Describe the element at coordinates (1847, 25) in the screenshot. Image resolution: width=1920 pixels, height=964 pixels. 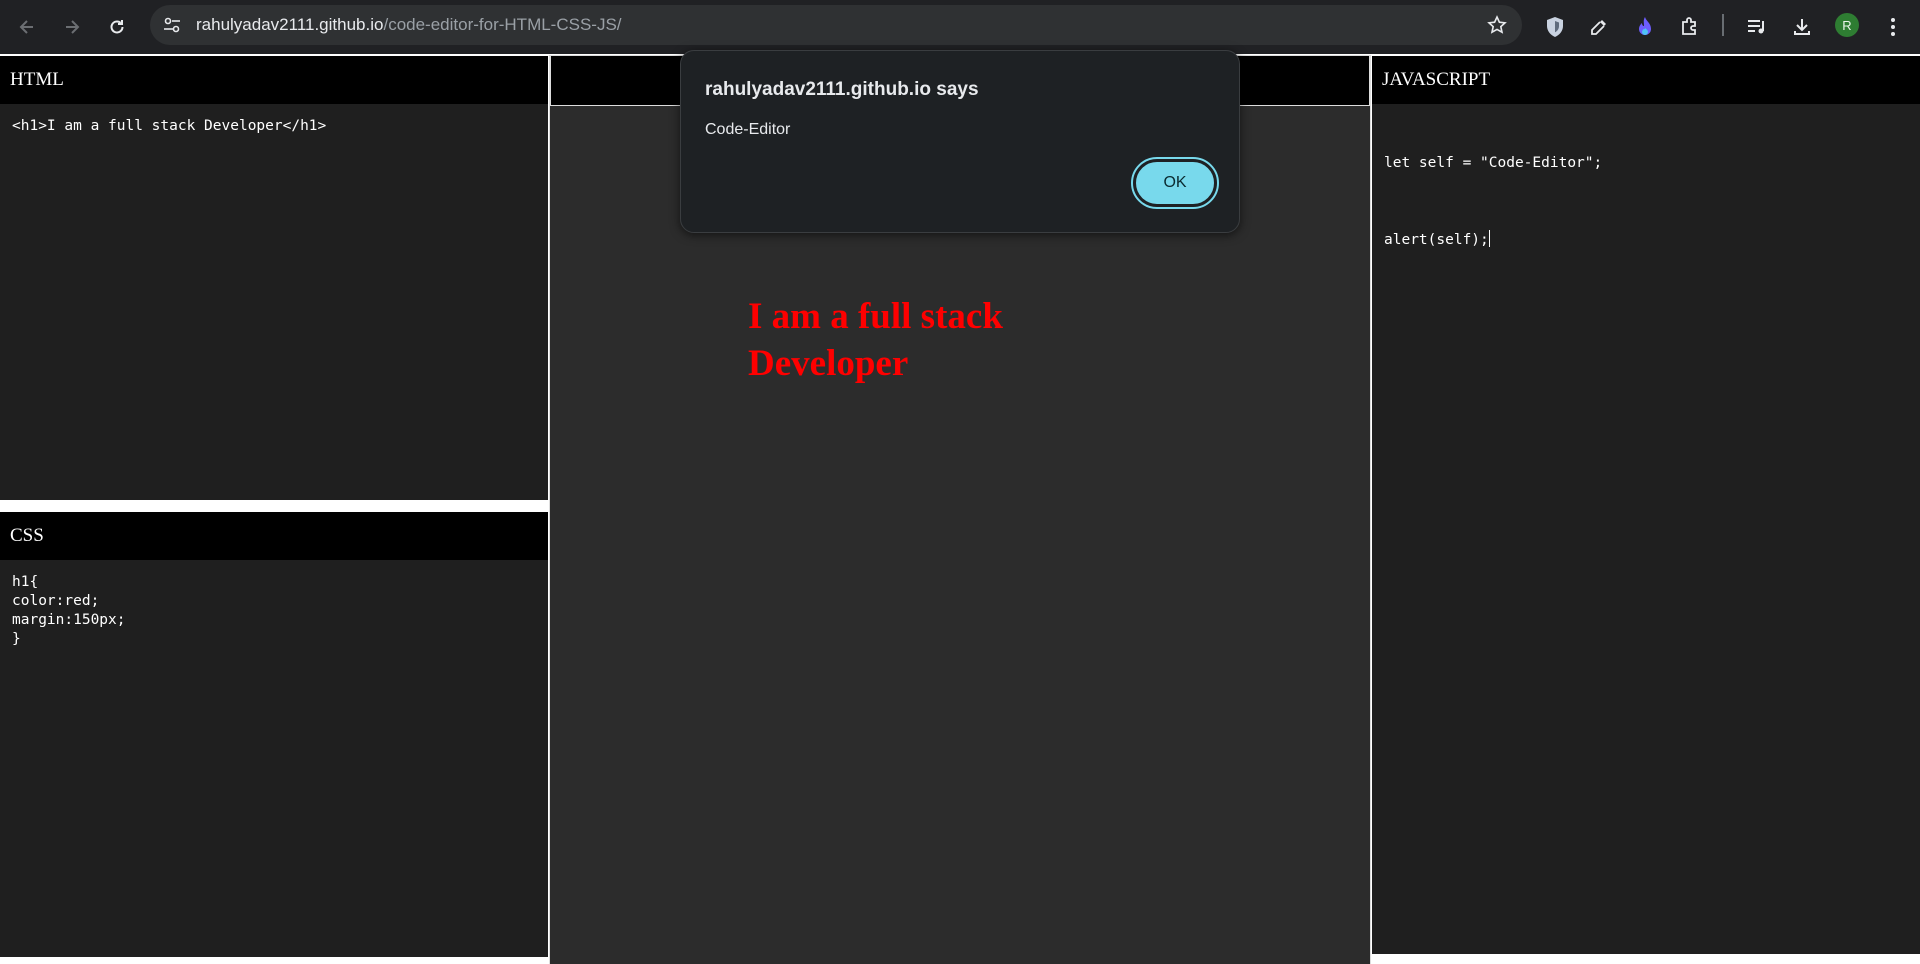
I see `profile-avatar: R` at that location.